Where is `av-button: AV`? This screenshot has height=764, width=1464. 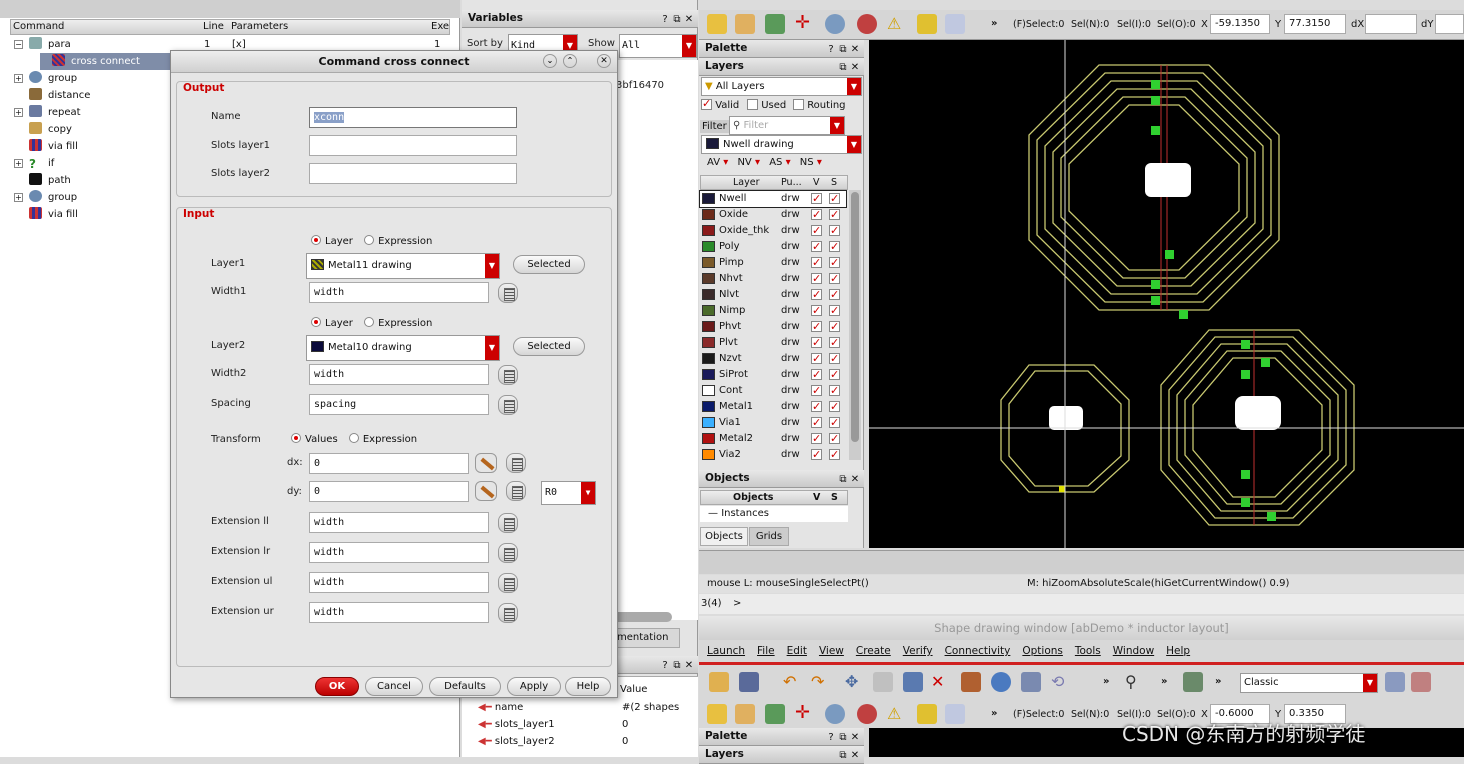 av-button: AV is located at coordinates (713, 162).